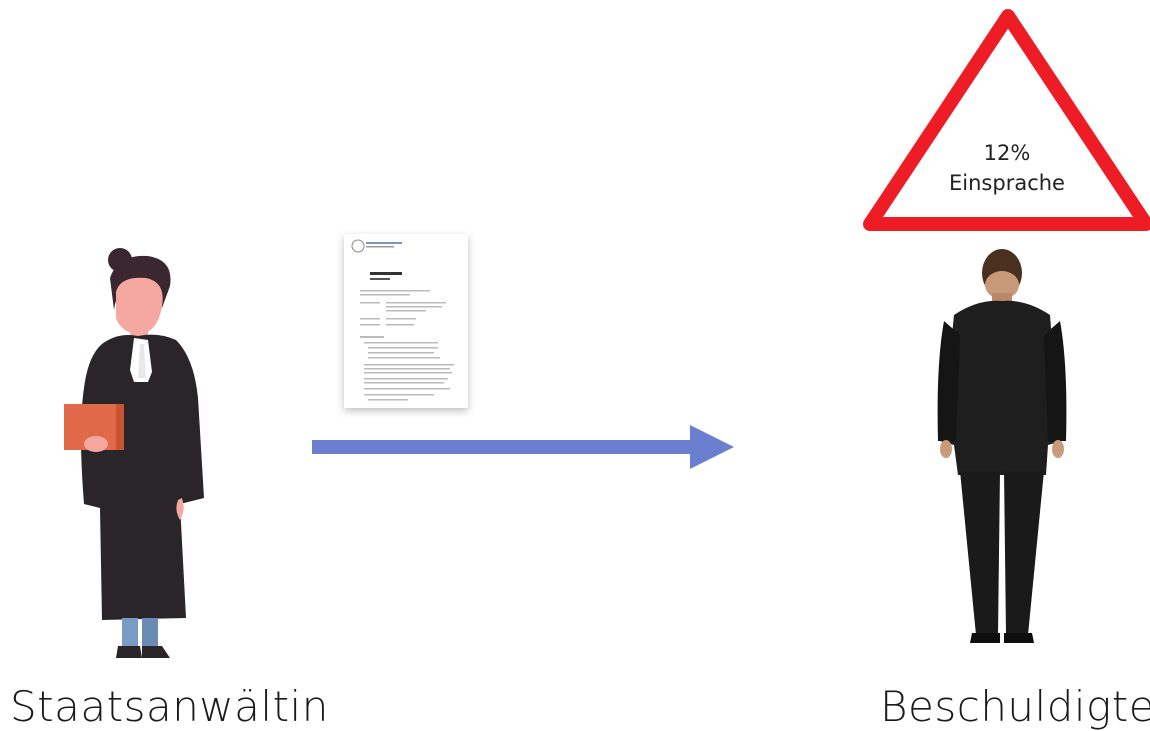 The width and height of the screenshot is (1150, 731). I want to click on document, so click(406, 321).